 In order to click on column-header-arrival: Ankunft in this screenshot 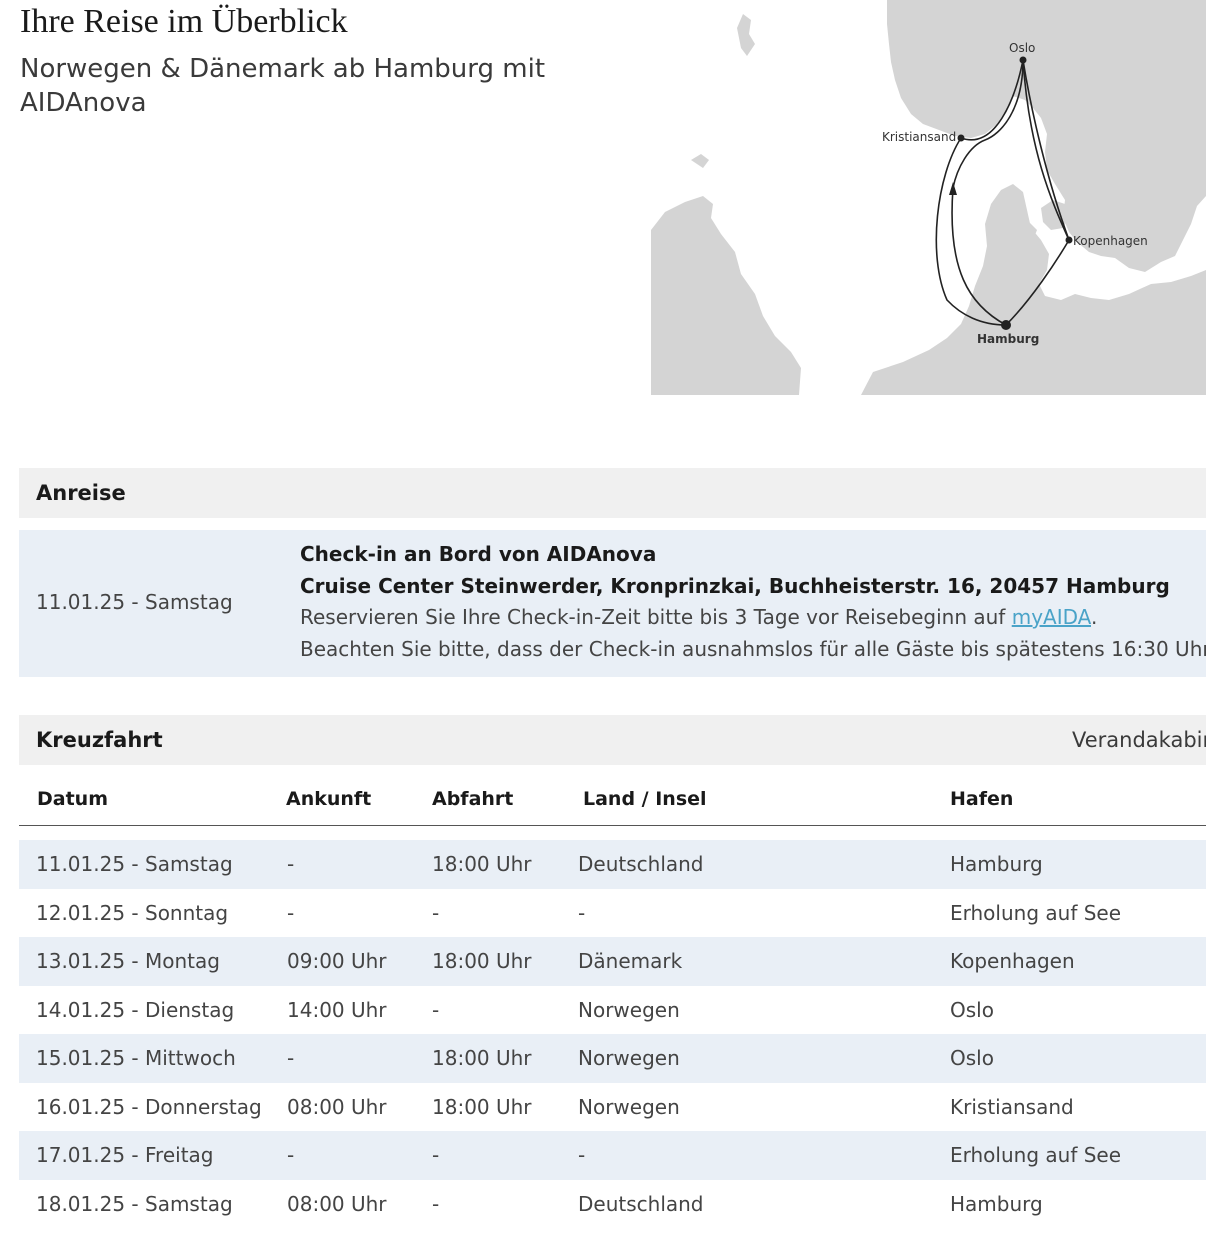, I will do `click(329, 799)`.